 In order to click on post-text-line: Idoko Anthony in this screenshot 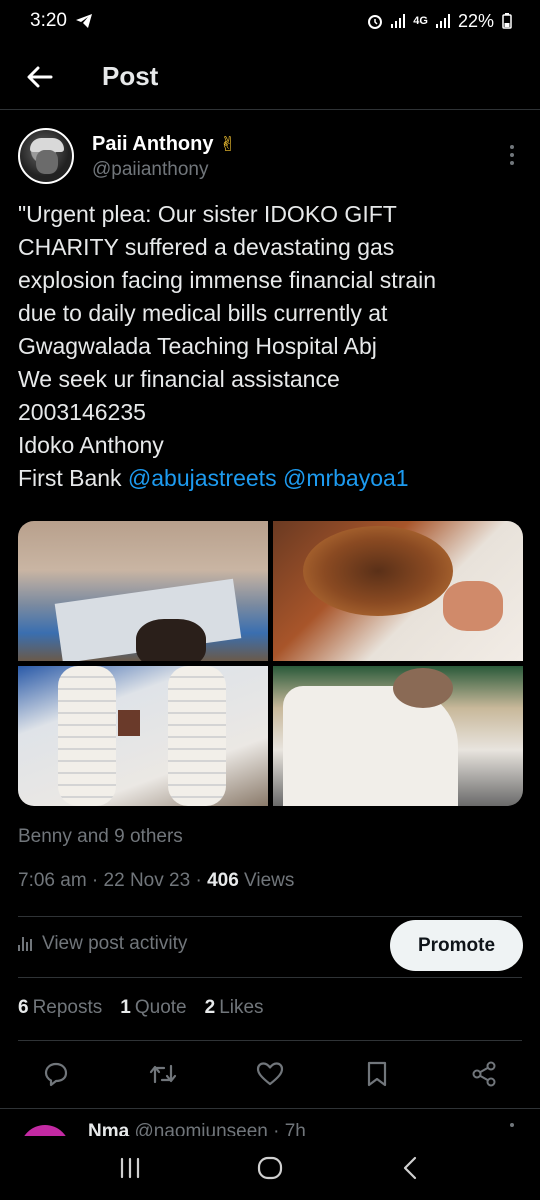, I will do `click(91, 445)`.